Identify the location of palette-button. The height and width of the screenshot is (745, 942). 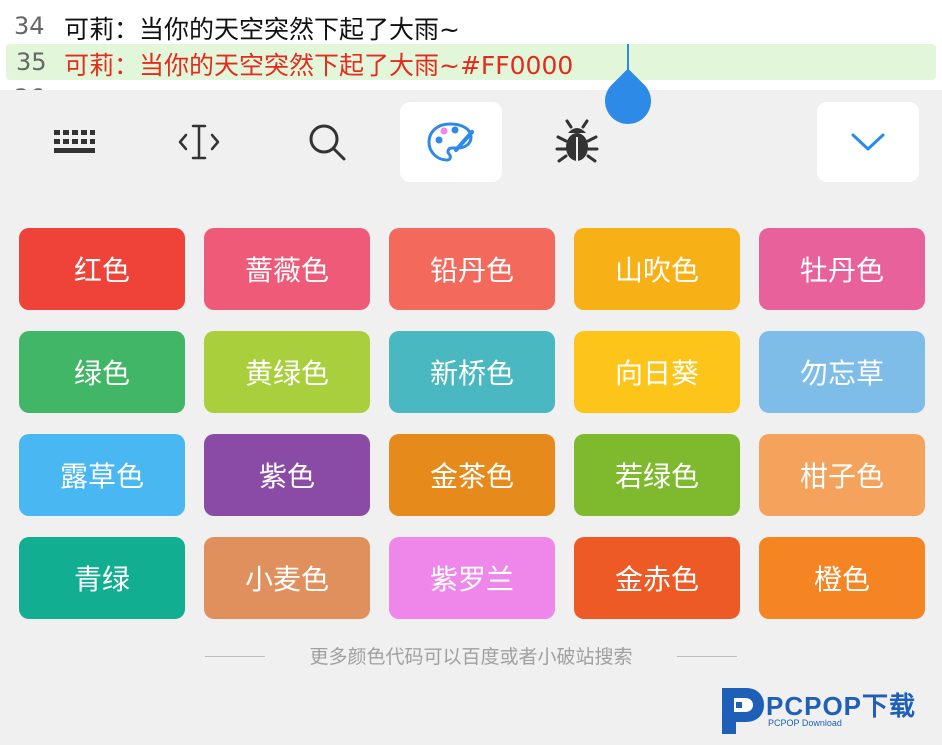
(451, 142).